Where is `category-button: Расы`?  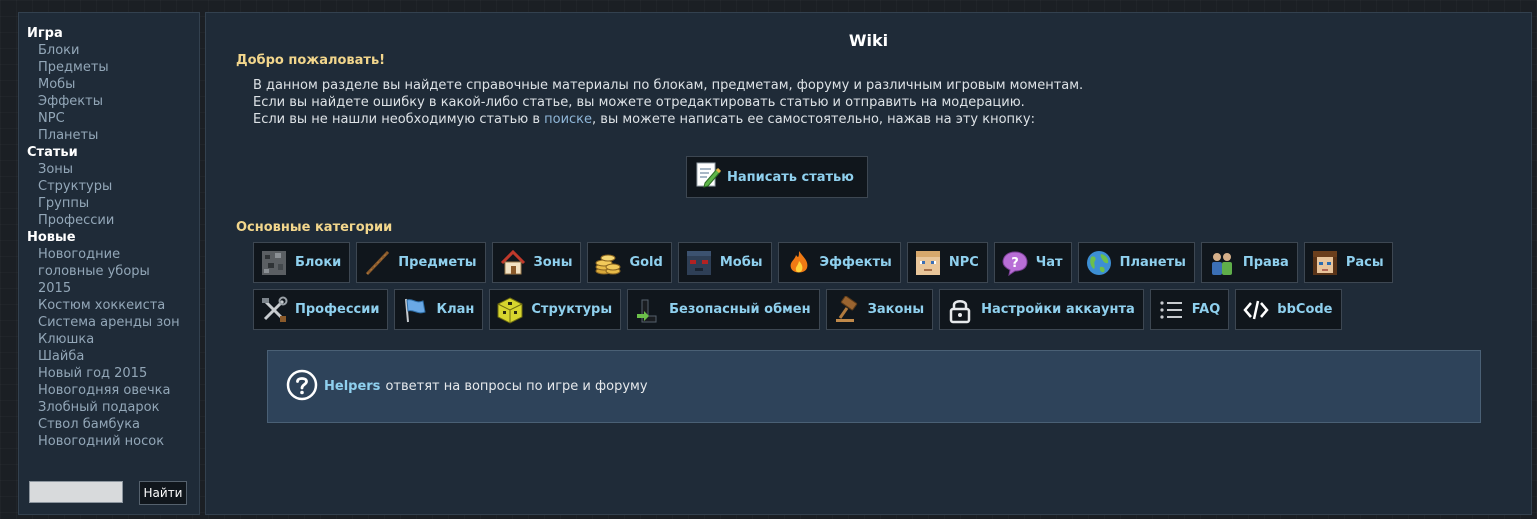
category-button: Расы is located at coordinates (1348, 262).